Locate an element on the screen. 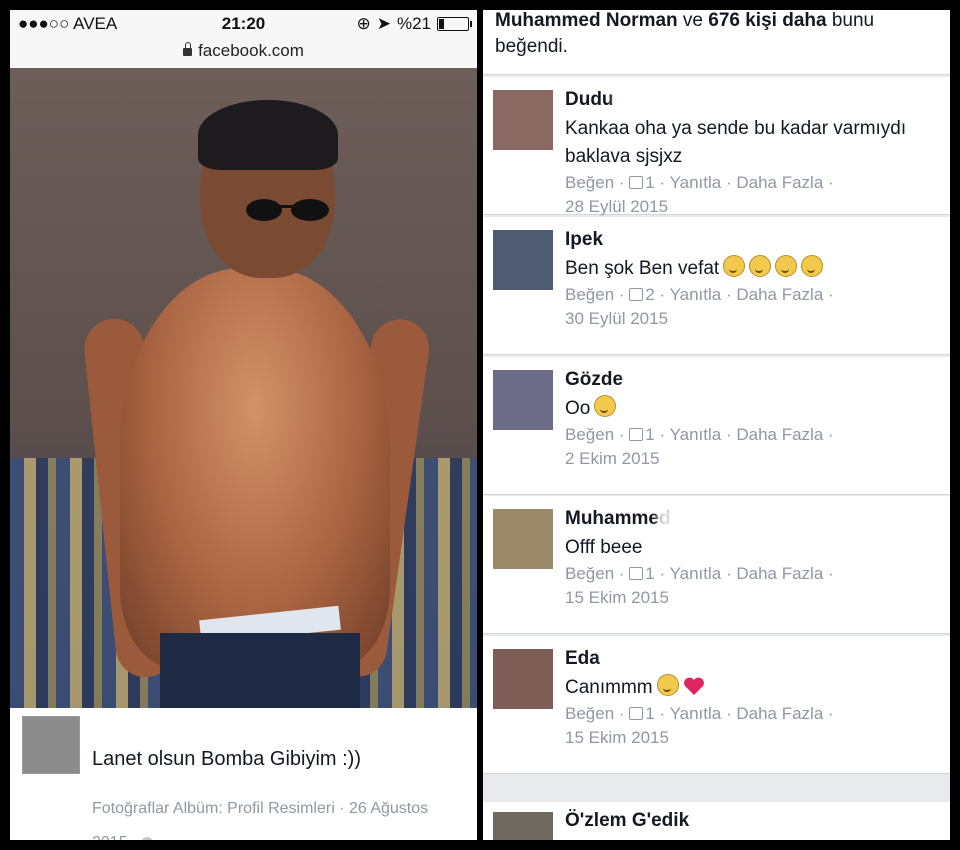  commenter-name: Ö'zlem G'edik is located at coordinates (627, 821).